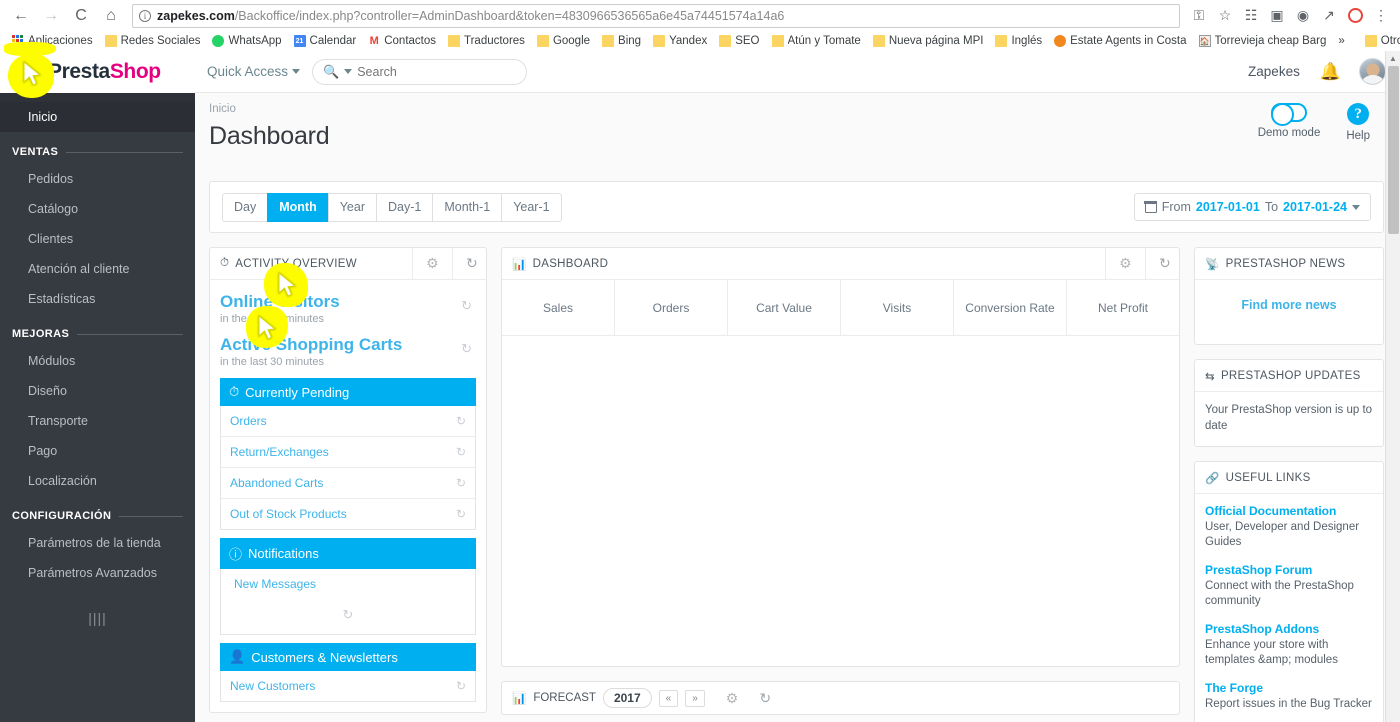  What do you see at coordinates (627, 698) in the screenshot?
I see `forecast-year: 2017` at bounding box center [627, 698].